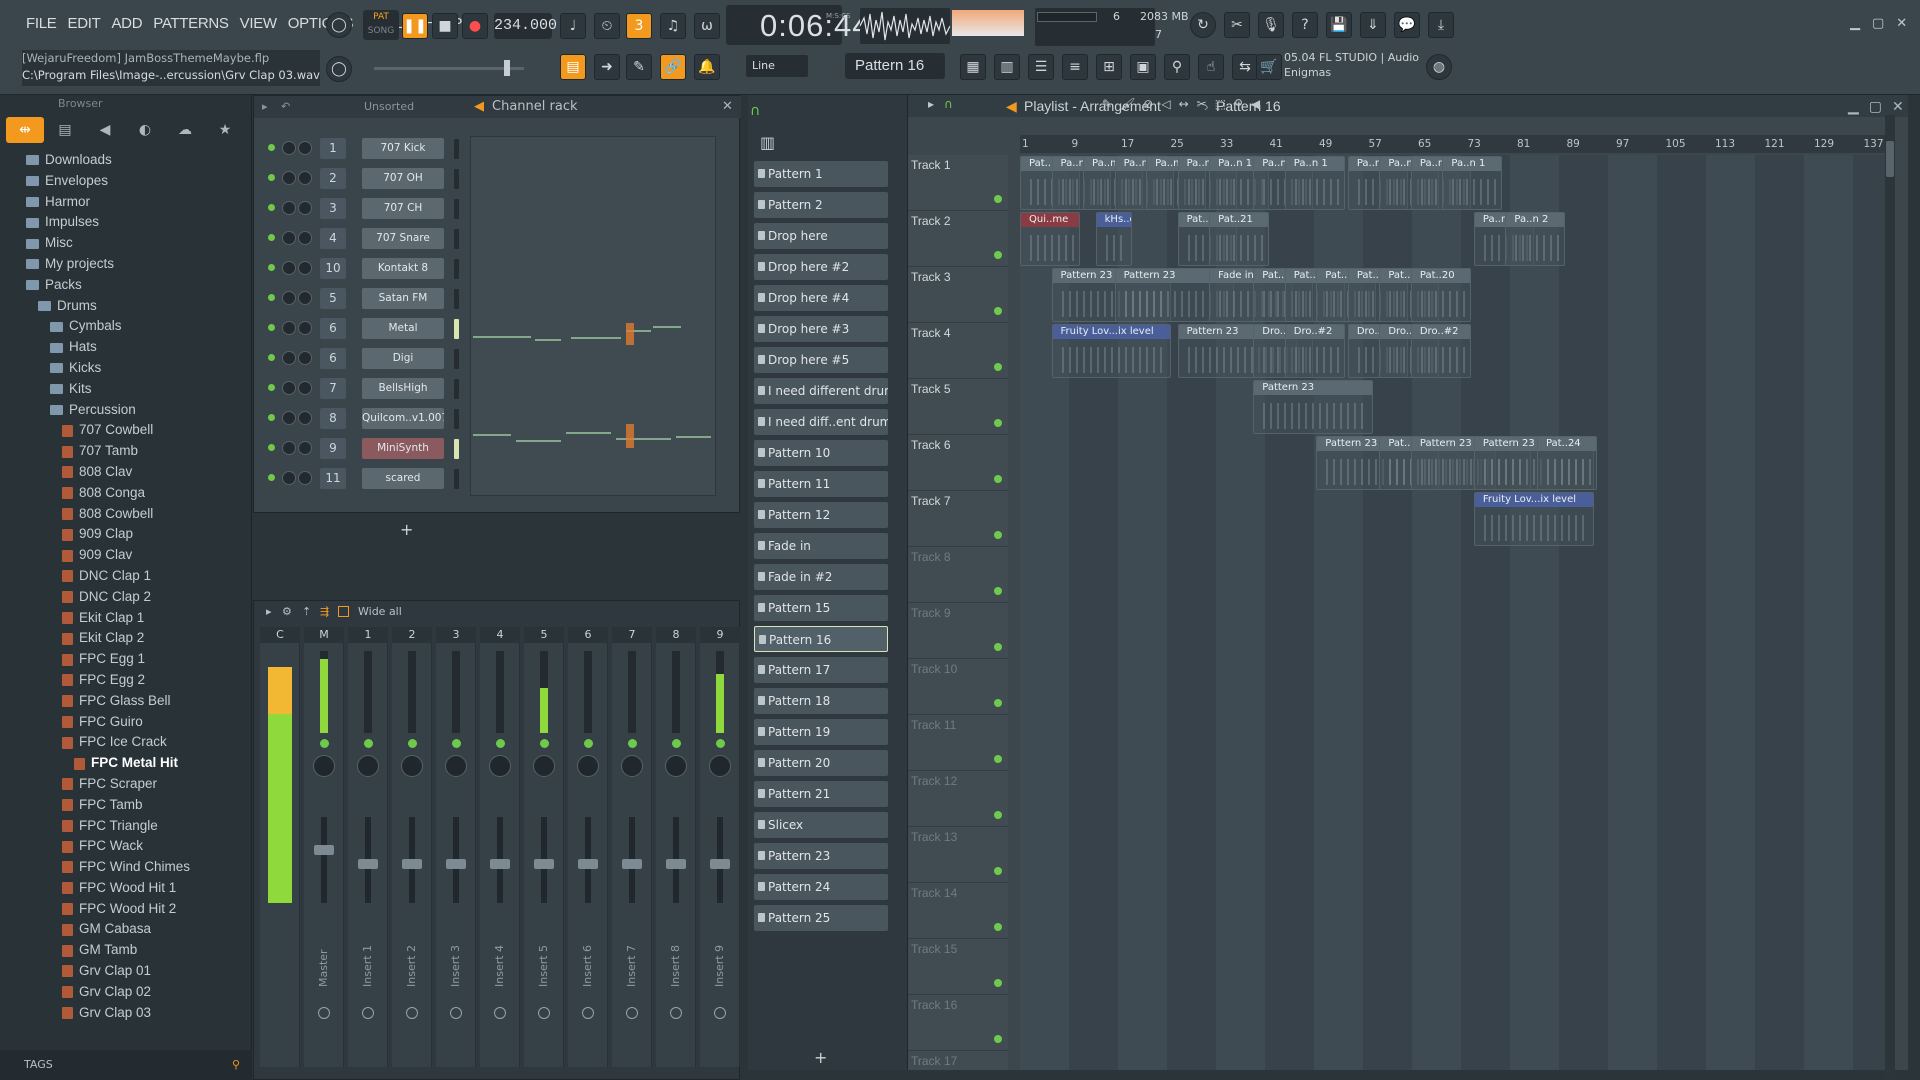 The height and width of the screenshot is (1080, 1920). I want to click on playlist-scrollbar, so click(1890, 597).